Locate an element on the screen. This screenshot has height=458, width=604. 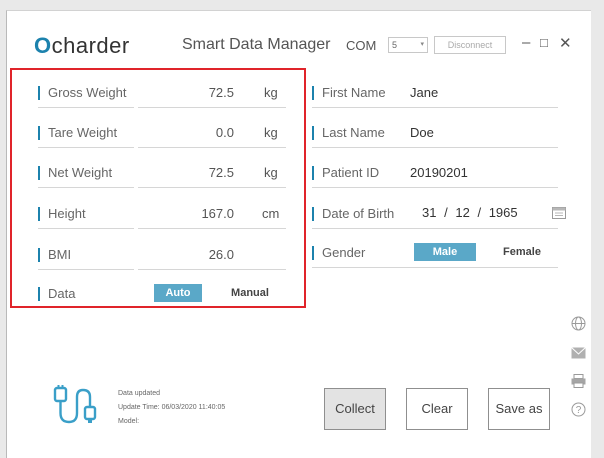
mail-icon is located at coordinates (578, 354).